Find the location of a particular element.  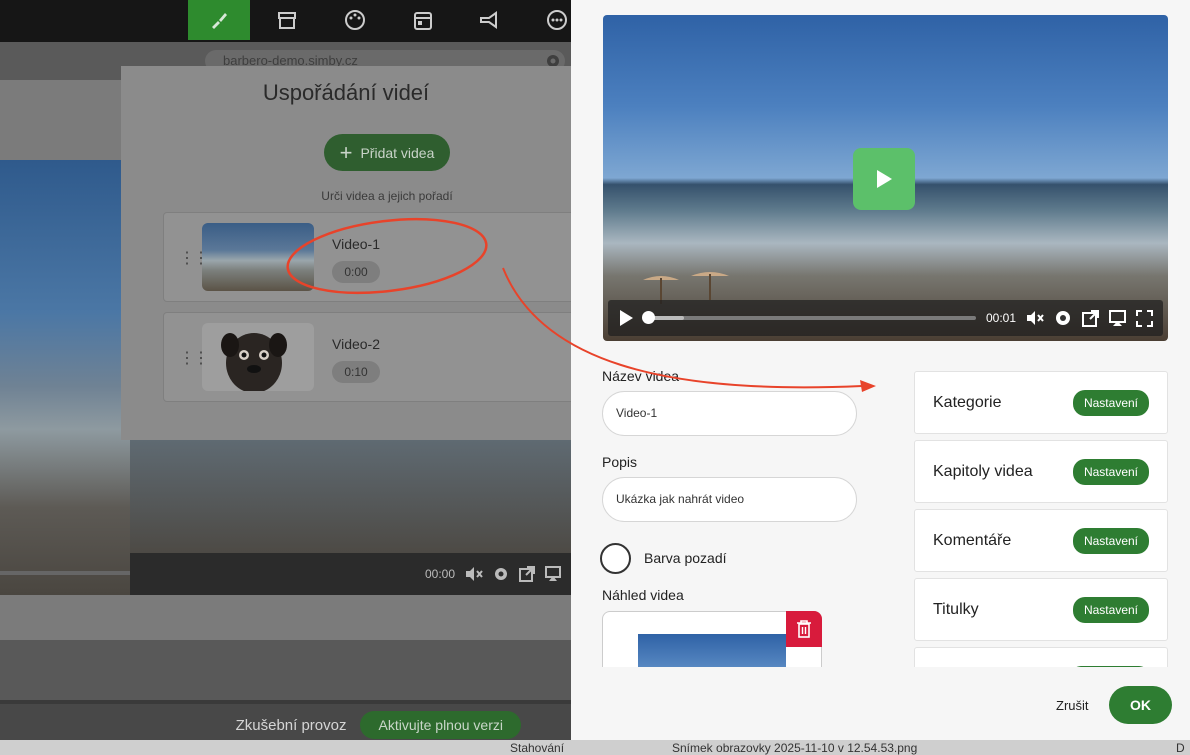

taskbar-item: Stahování is located at coordinates (537, 748).